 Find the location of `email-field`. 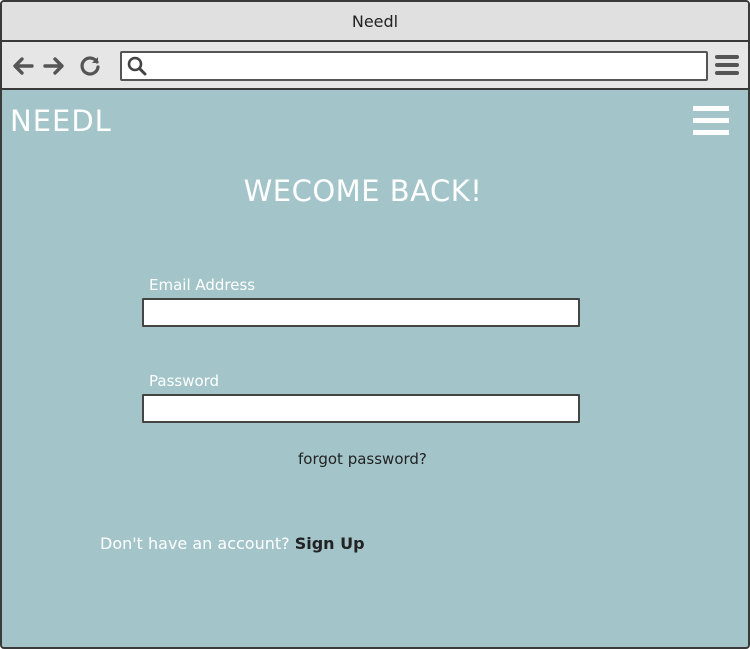

email-field is located at coordinates (361, 312).